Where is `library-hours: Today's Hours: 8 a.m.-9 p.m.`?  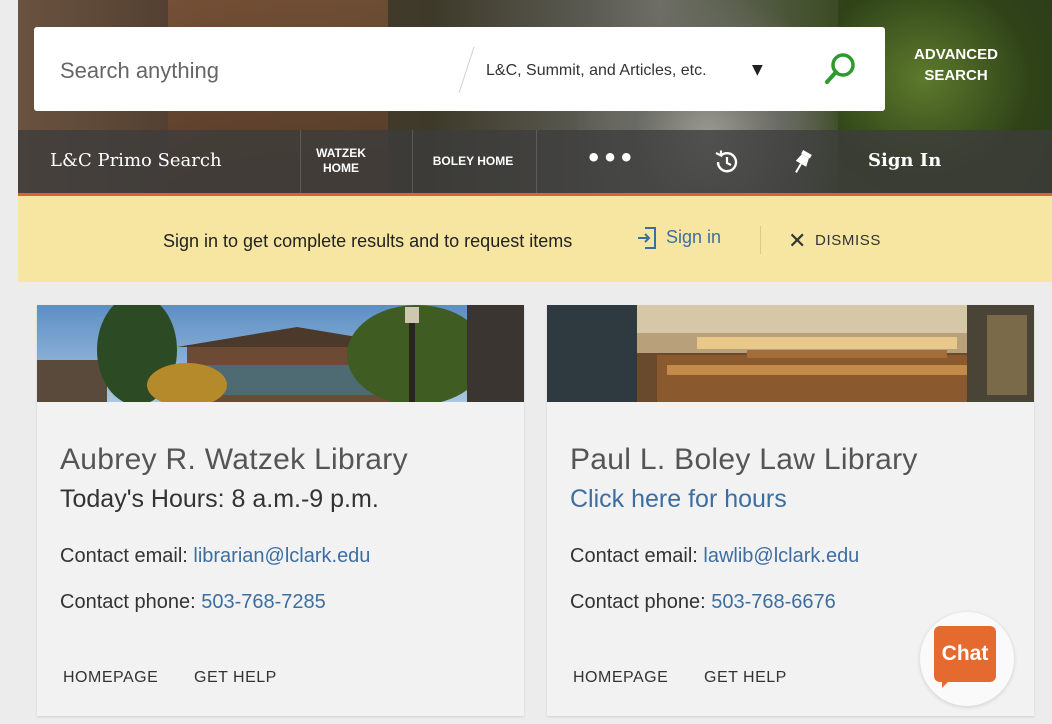
library-hours: Today's Hours: 8 a.m.-9 p.m. is located at coordinates (219, 499).